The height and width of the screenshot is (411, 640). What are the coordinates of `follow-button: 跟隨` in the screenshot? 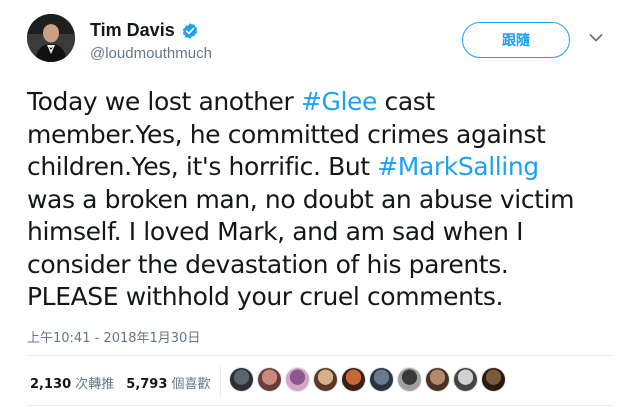 It's located at (516, 40).